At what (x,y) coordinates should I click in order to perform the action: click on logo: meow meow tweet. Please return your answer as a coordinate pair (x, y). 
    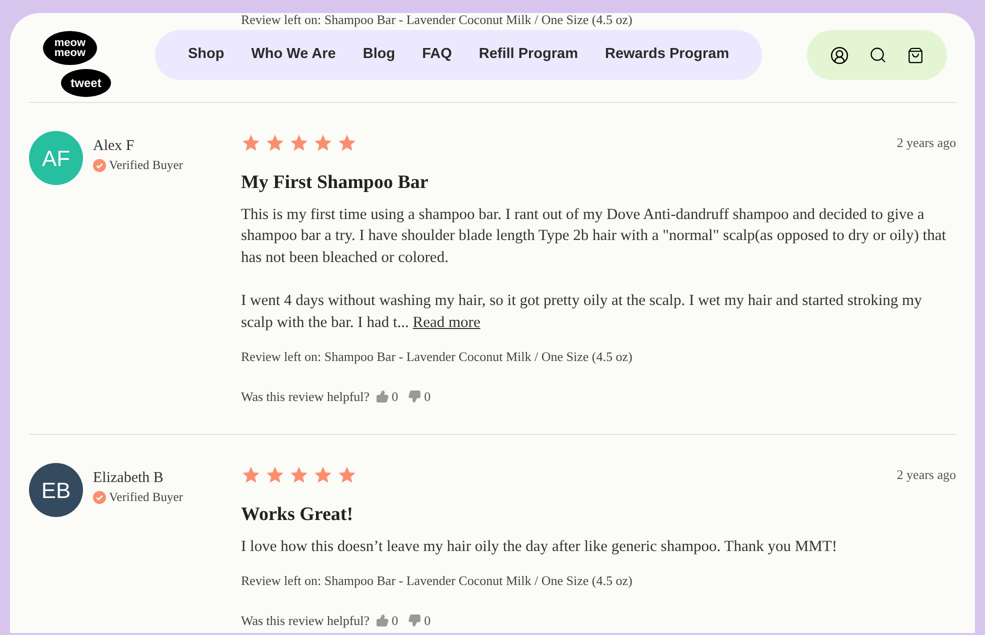
    Looking at the image, I should click on (77, 64).